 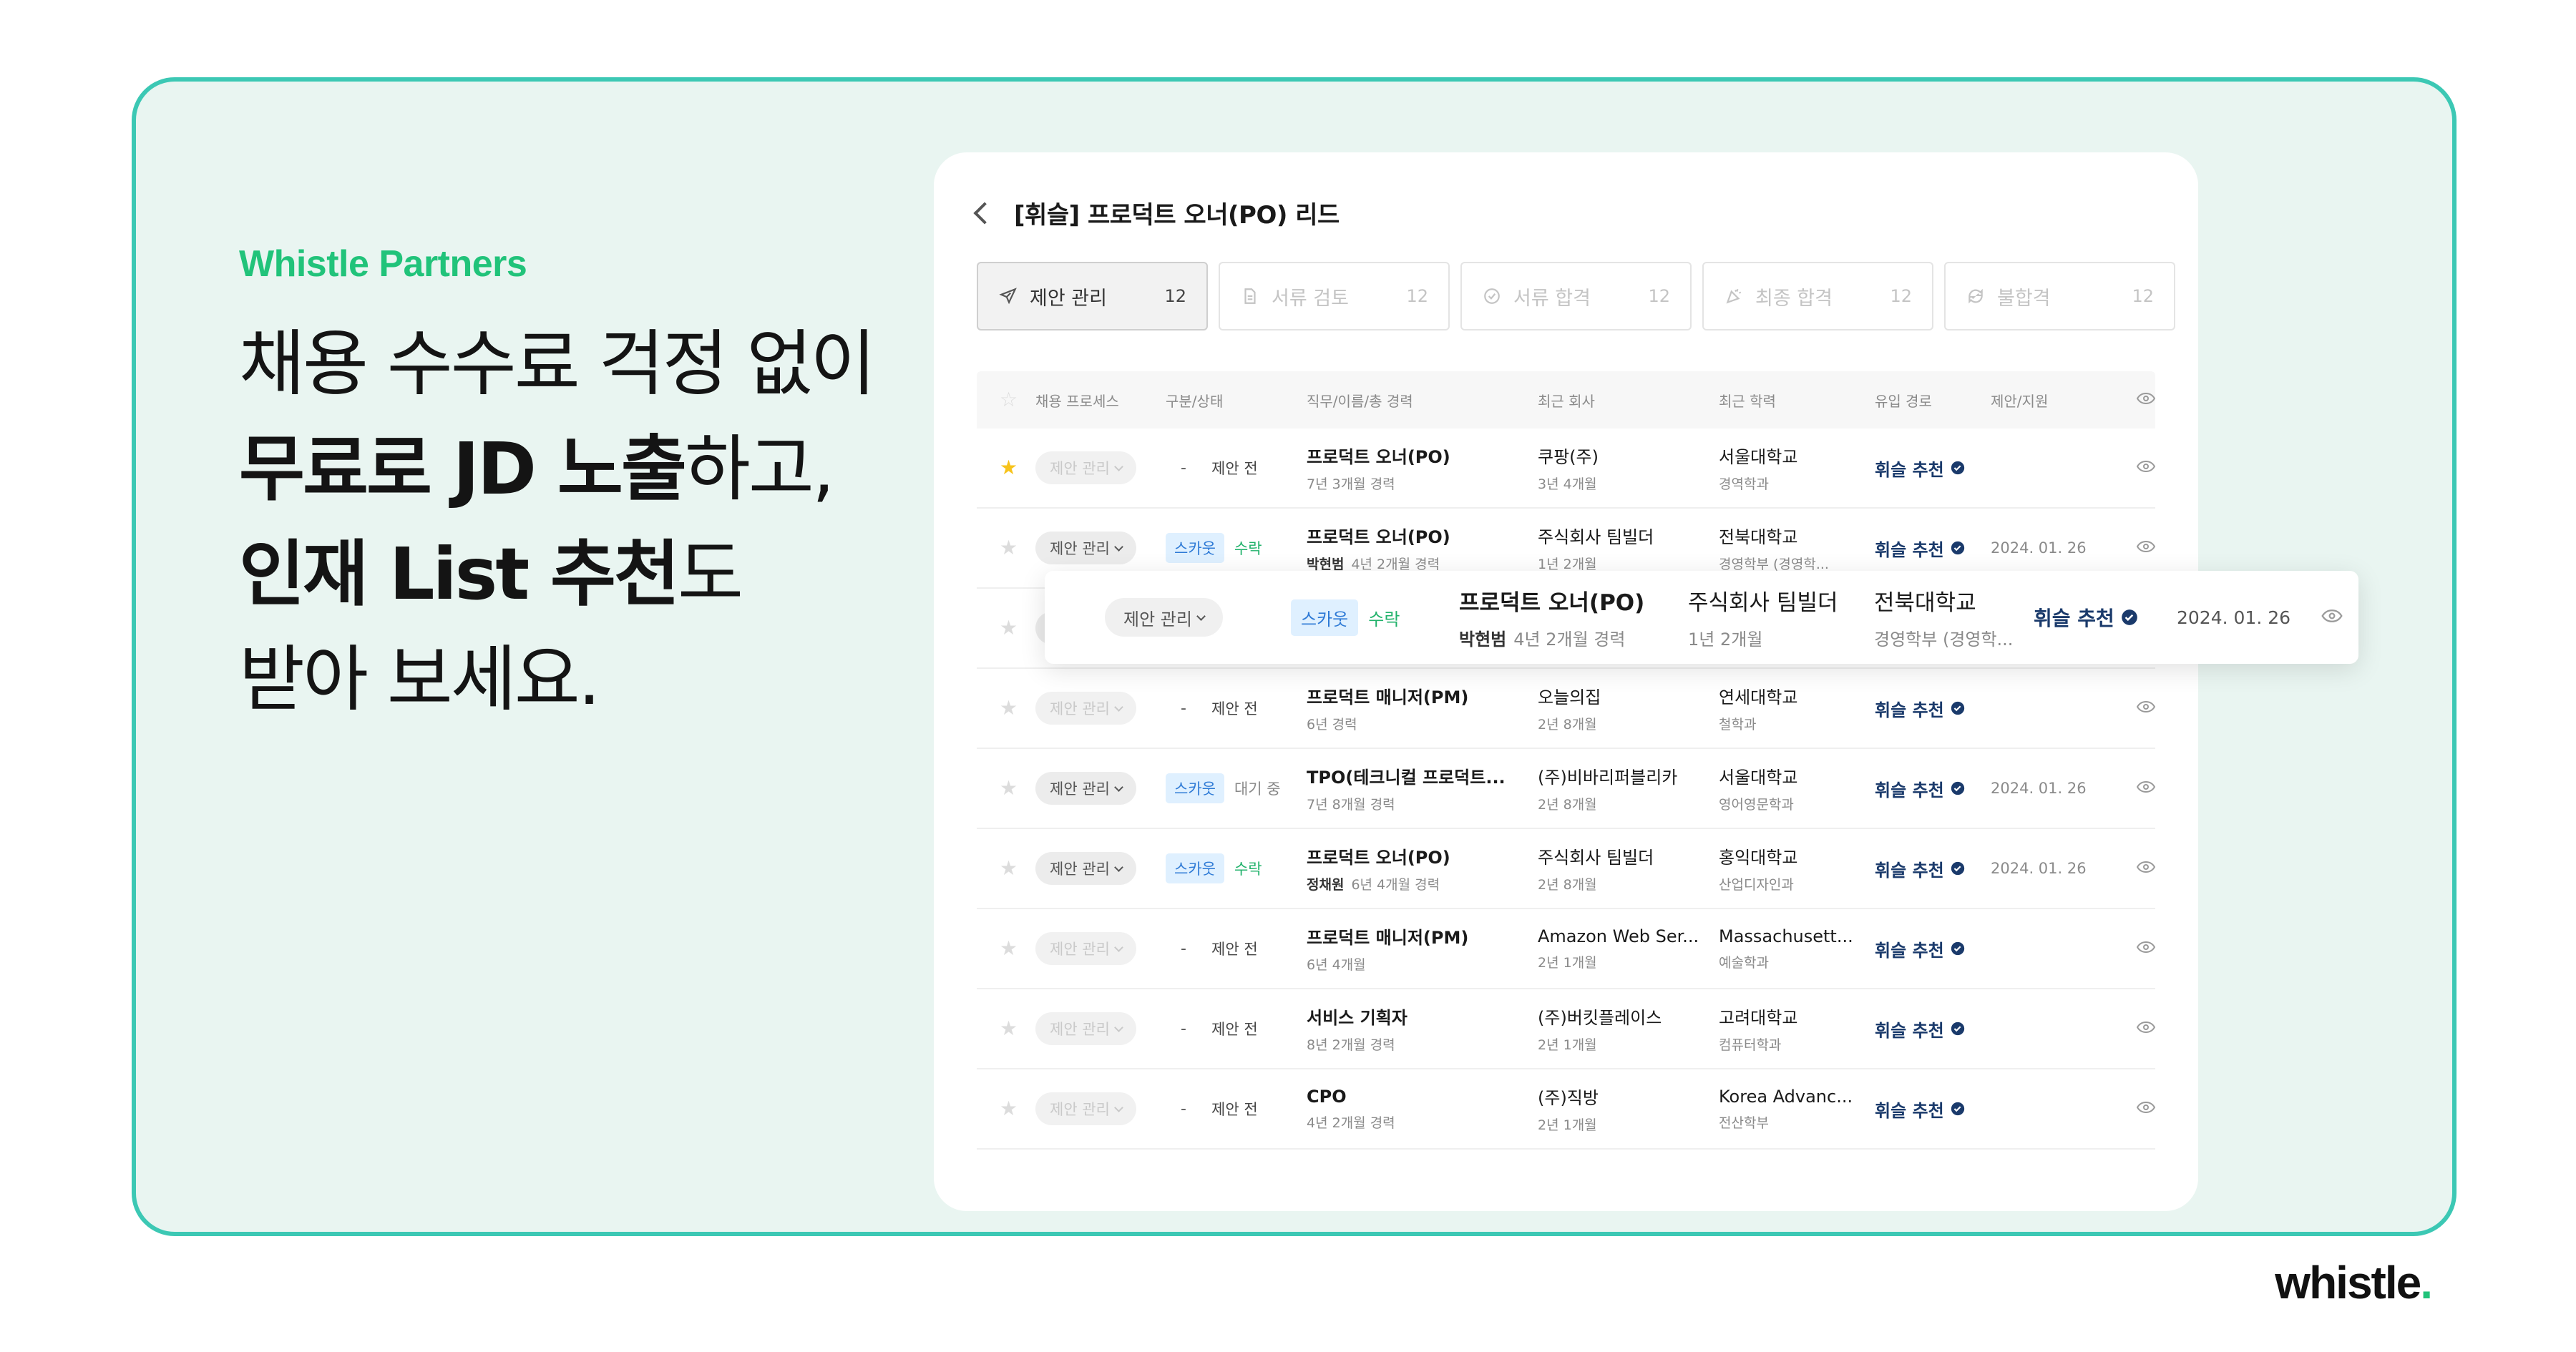 I want to click on back-chevron-icon, so click(x=984, y=213).